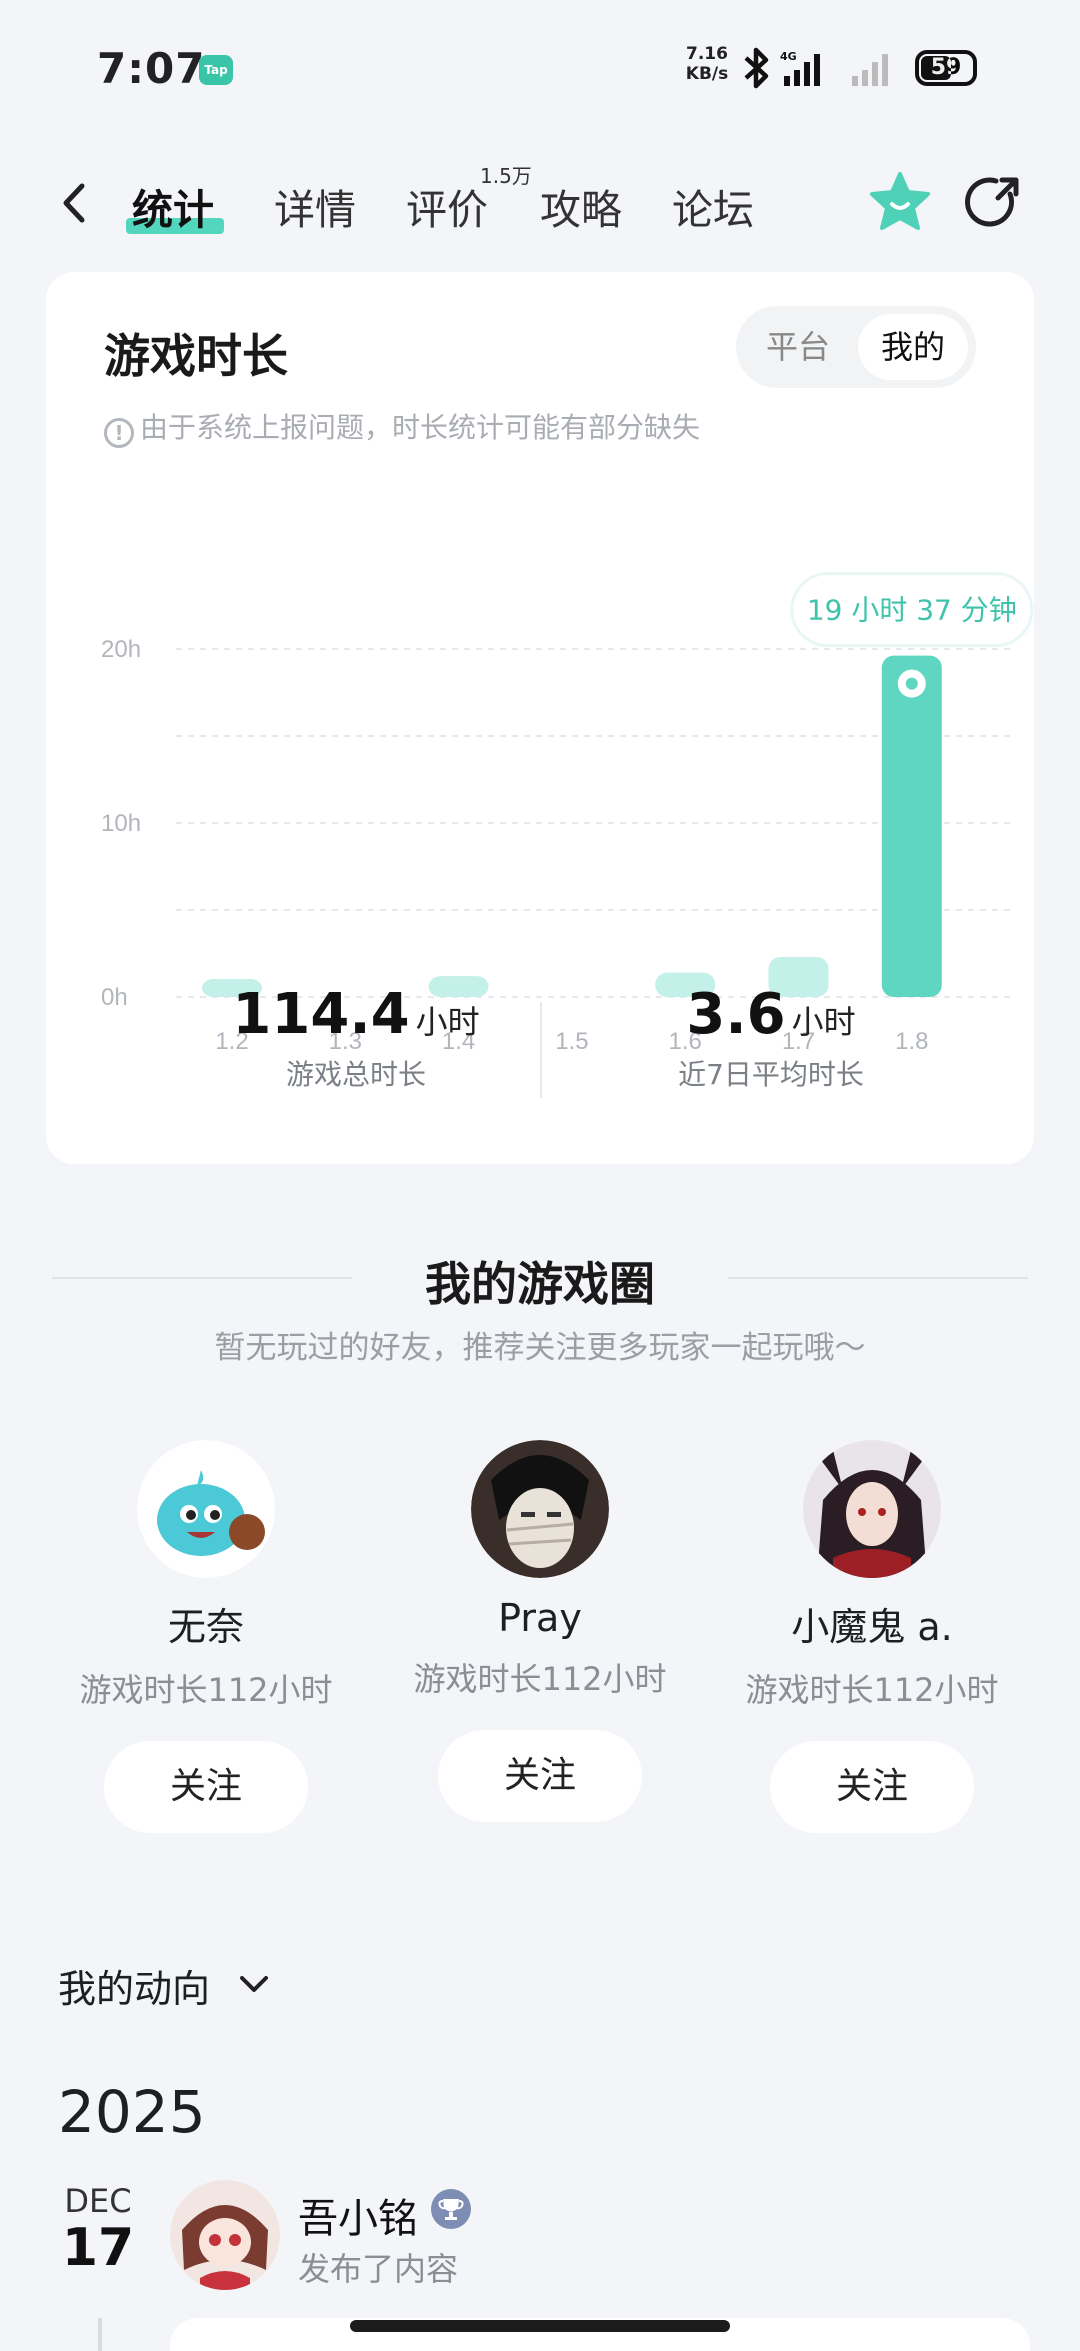 The height and width of the screenshot is (2351, 1080). I want to click on total-playtime-value: 114.4, so click(321, 1014).